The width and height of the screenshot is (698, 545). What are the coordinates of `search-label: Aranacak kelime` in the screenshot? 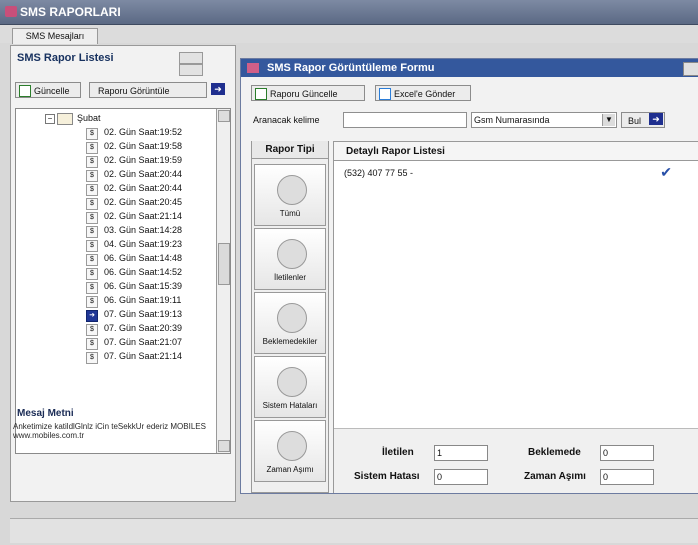 It's located at (286, 120).